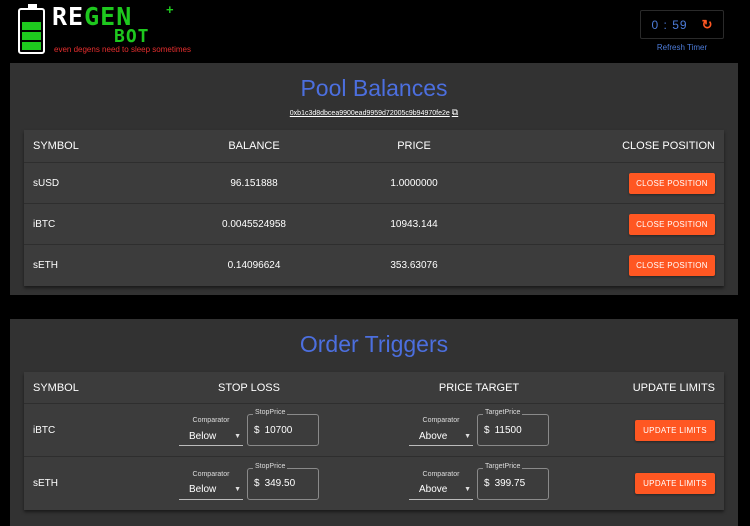 The height and width of the screenshot is (526, 750). I want to click on price-target-control: Comparator Above ▼ TargetPrice $ 399.75, so click(479, 481).